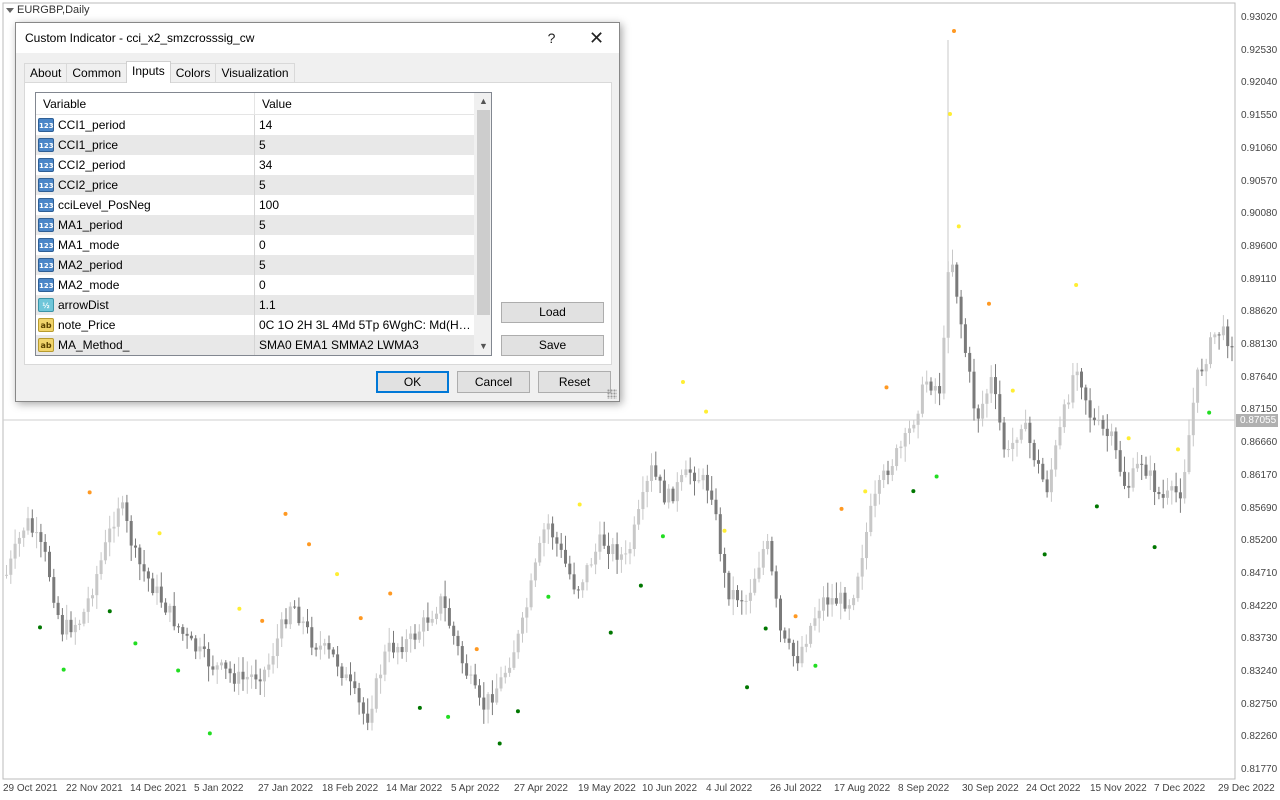 This screenshot has height=800, width=1280. Describe the element at coordinates (255, 73) in the screenshot. I see `tab-visualization: Visualization` at that location.